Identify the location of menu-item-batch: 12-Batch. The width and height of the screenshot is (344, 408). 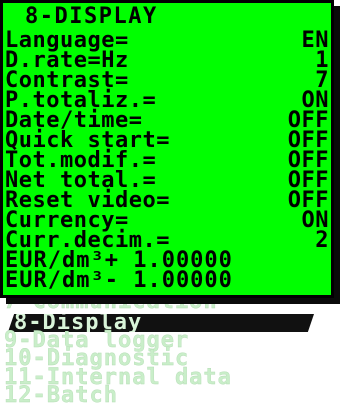
(61, 395).